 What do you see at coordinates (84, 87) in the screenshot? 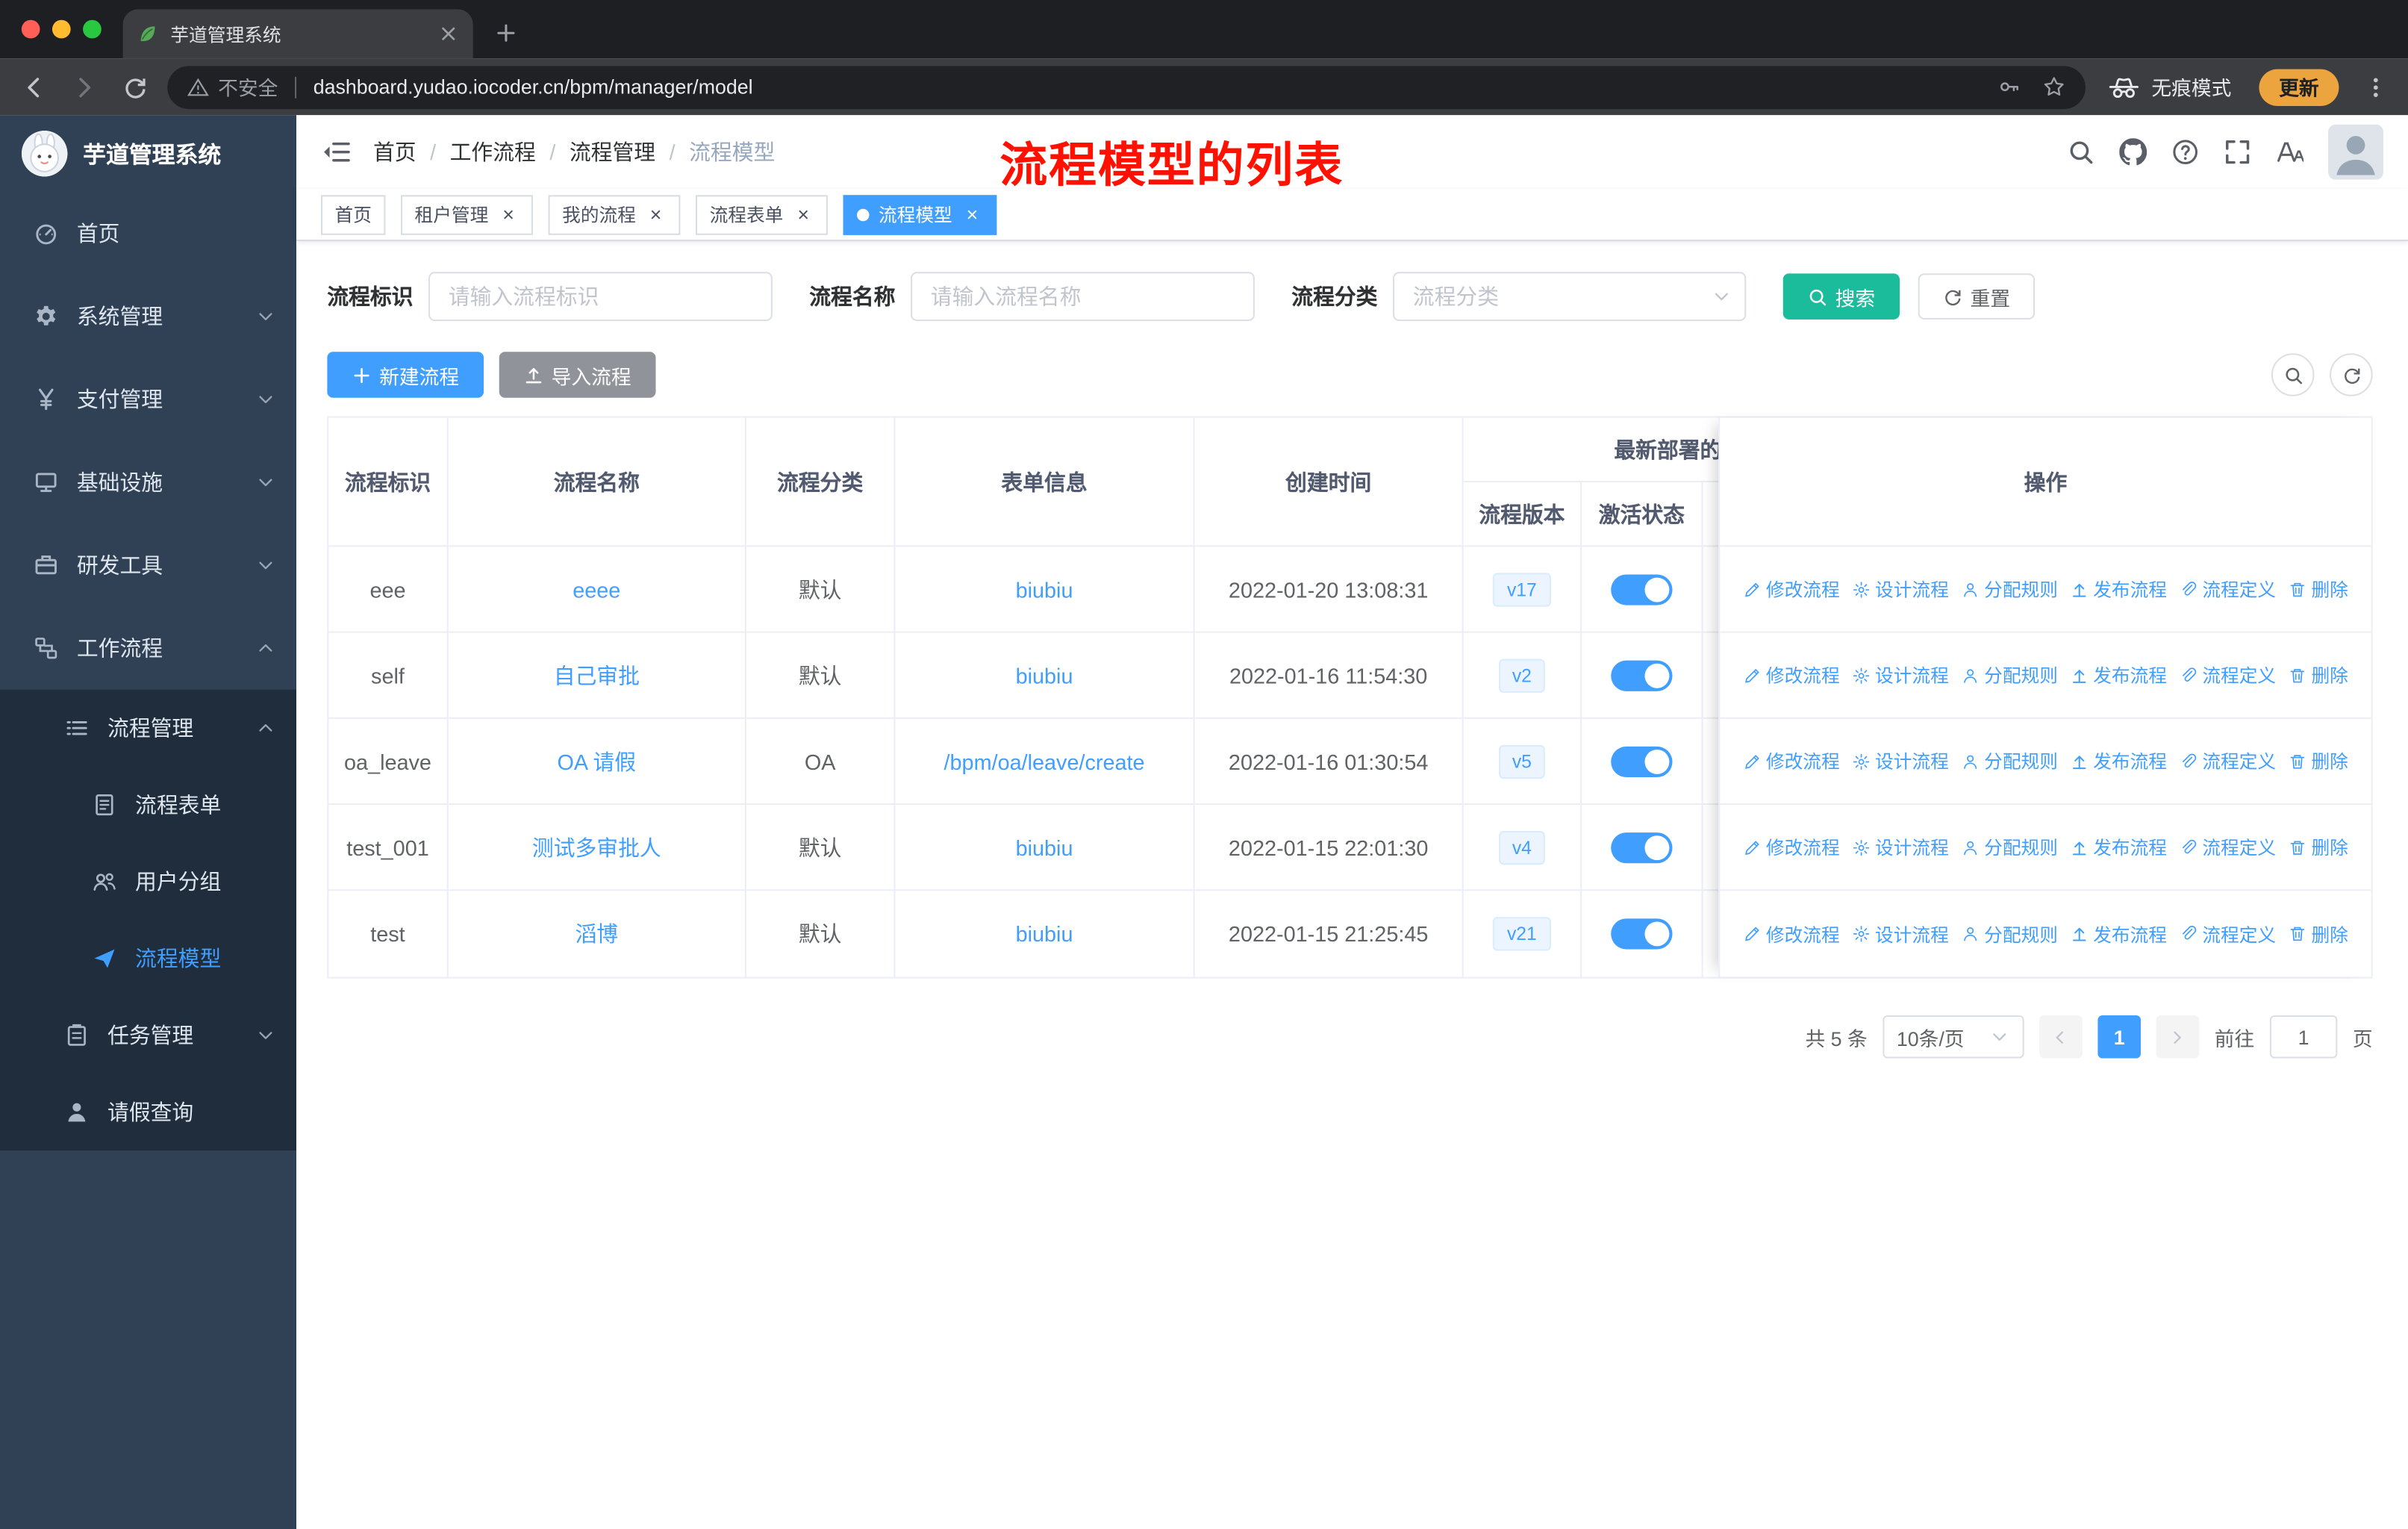
I see `forward-button` at bounding box center [84, 87].